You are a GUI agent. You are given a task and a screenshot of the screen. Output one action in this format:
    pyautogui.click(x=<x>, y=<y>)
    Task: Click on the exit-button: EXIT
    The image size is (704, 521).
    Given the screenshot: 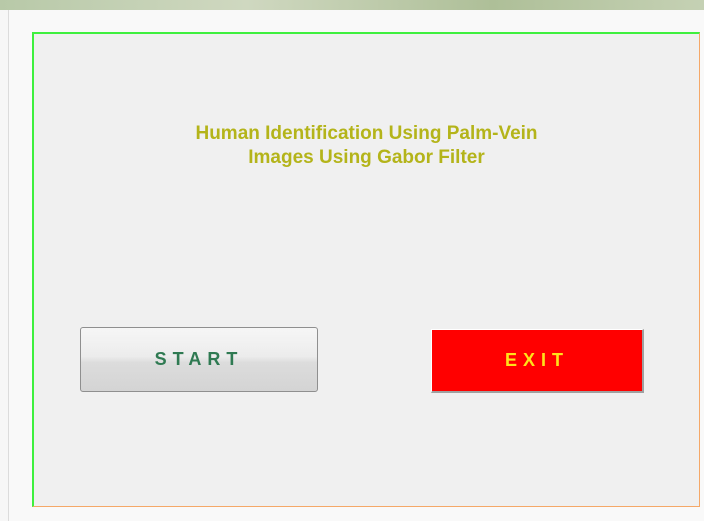 What is the action you would take?
    pyautogui.click(x=537, y=361)
    